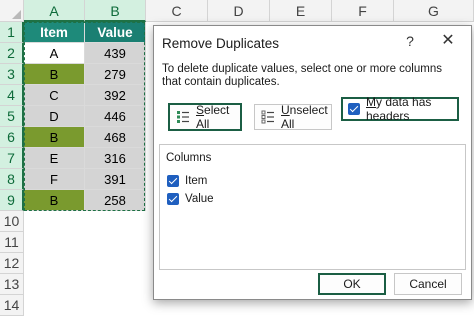  What do you see at coordinates (12, 200) in the screenshot?
I see `row-header-9: 9` at bounding box center [12, 200].